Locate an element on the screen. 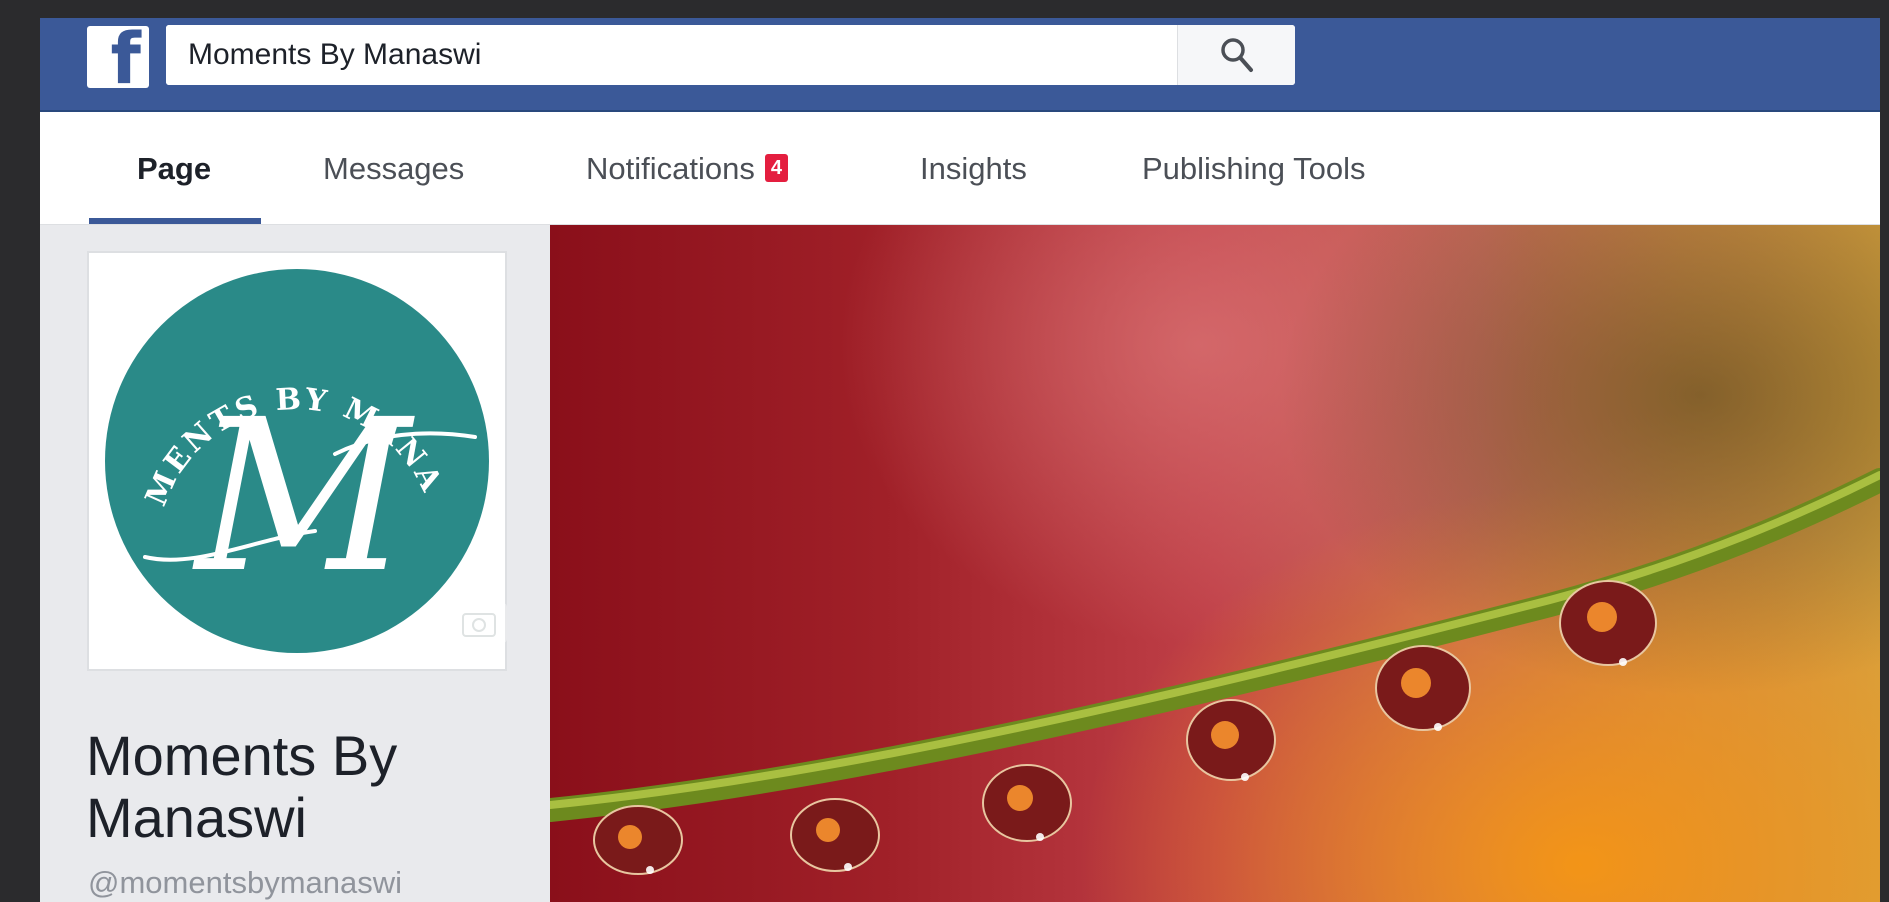 This screenshot has width=1889, height=902. camera-button is located at coordinates (479, 623).